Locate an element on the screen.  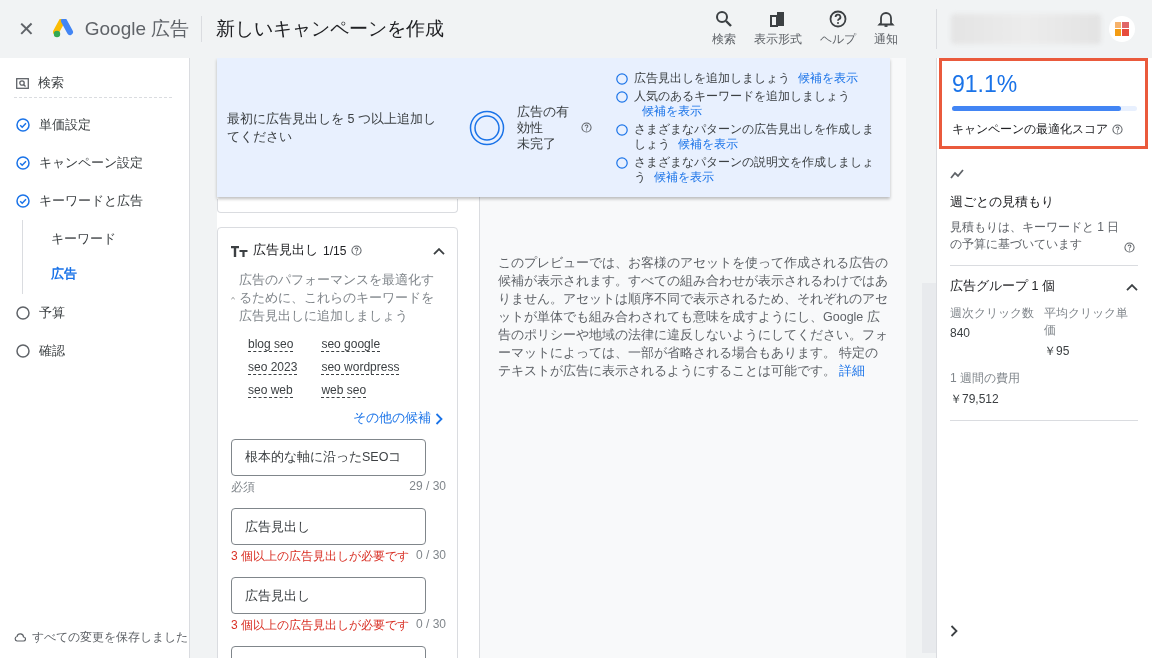
bell-icon is located at coordinates (886, 19).